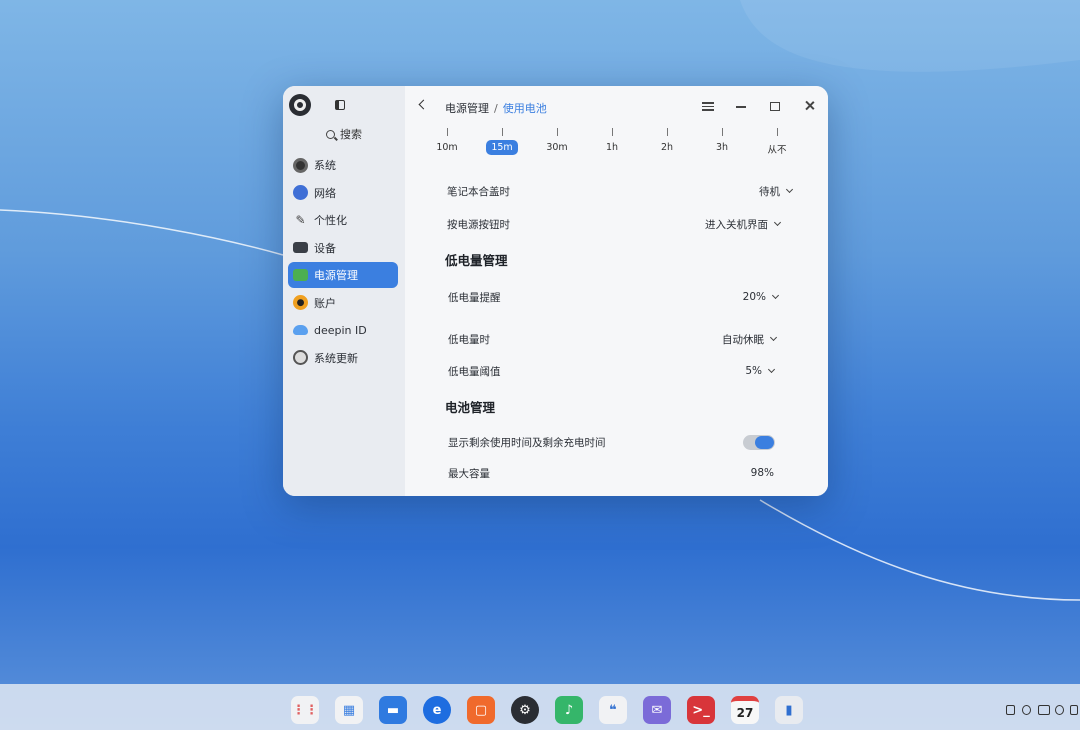 The image size is (1080, 730). Describe the element at coordinates (300, 275) in the screenshot. I see `power-management-icon` at that location.